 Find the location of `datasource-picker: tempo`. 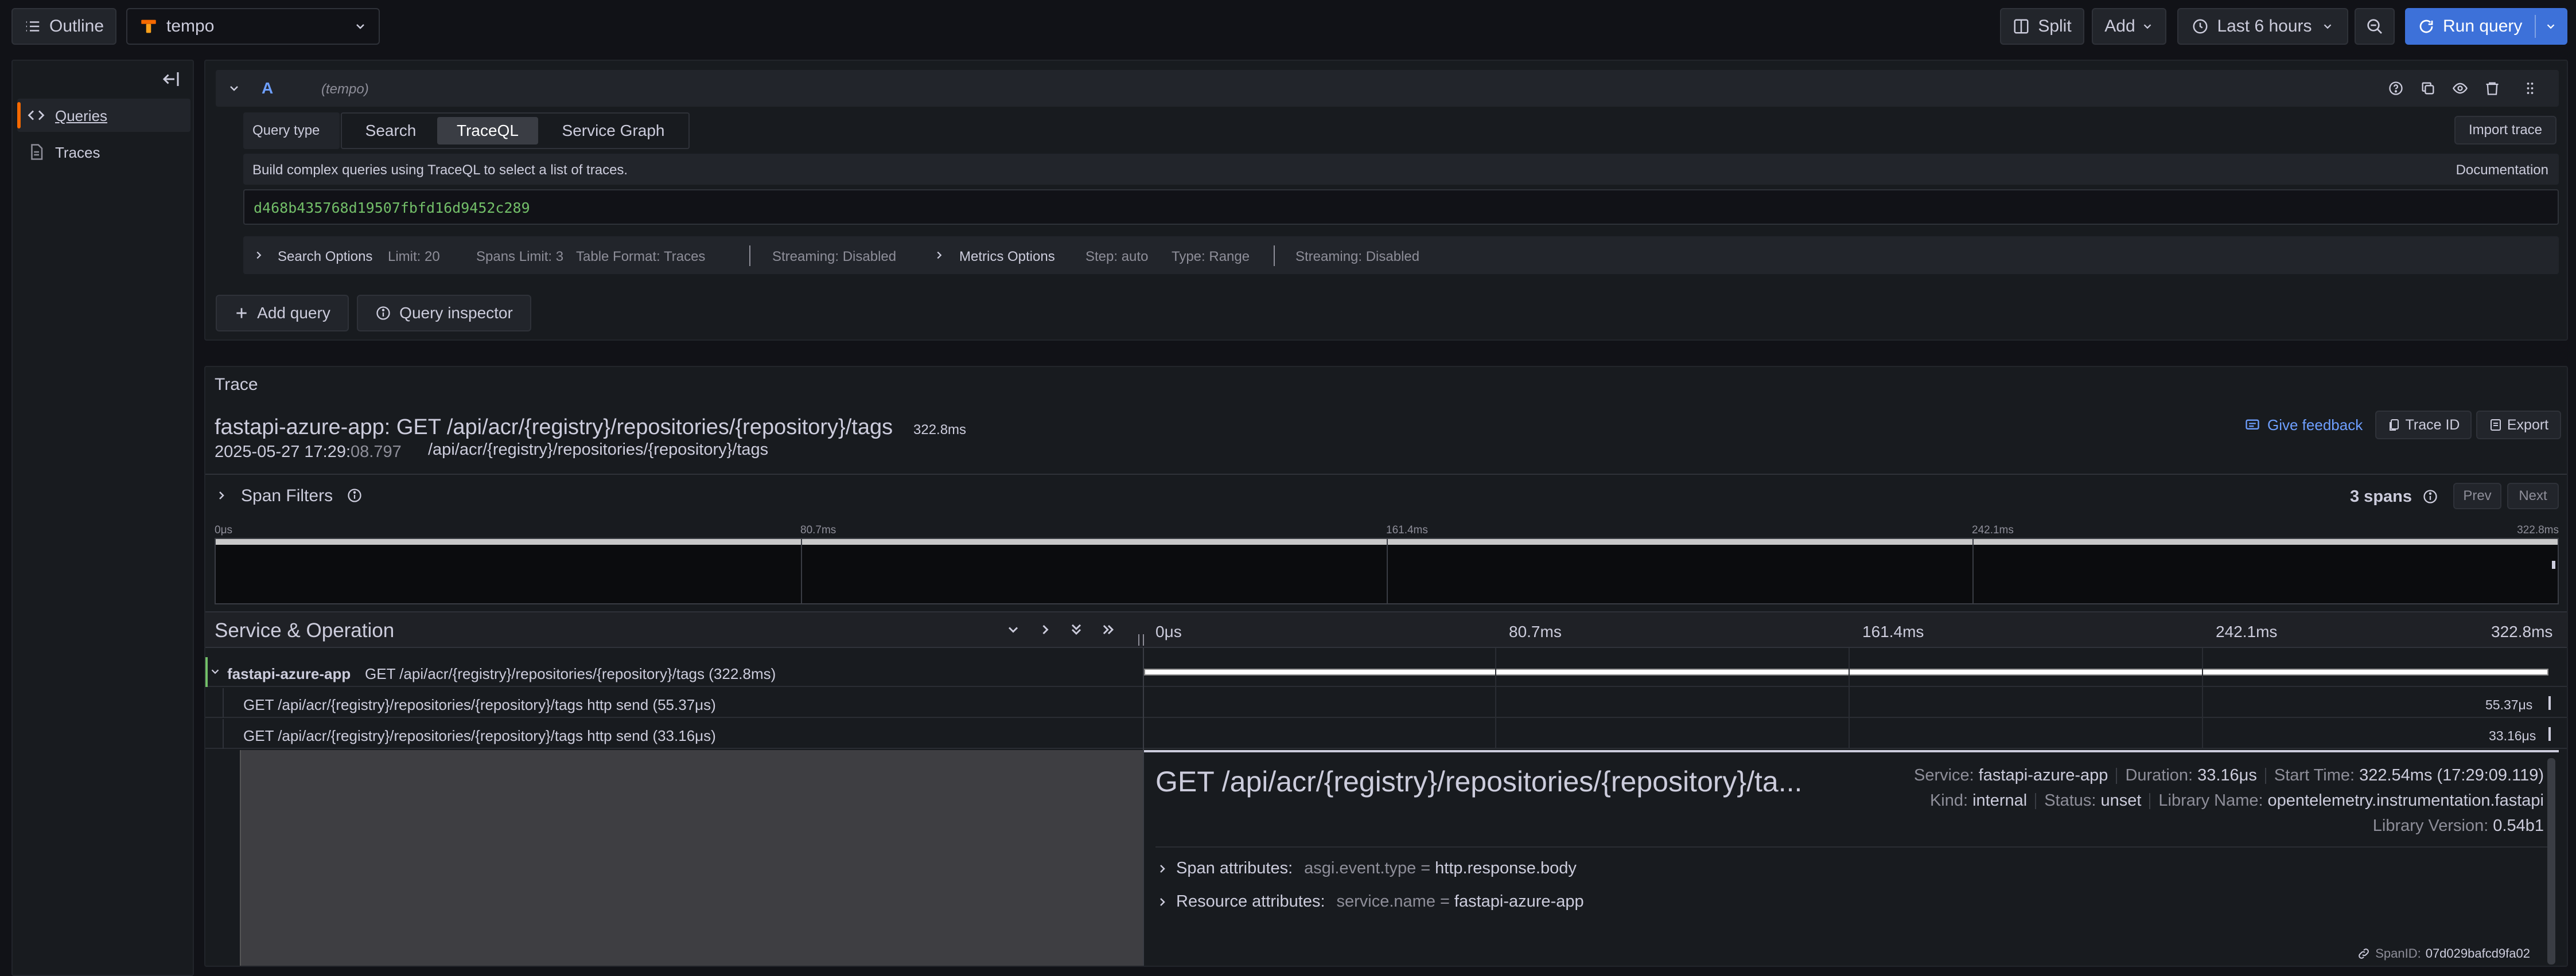

datasource-picker: tempo is located at coordinates (253, 26).